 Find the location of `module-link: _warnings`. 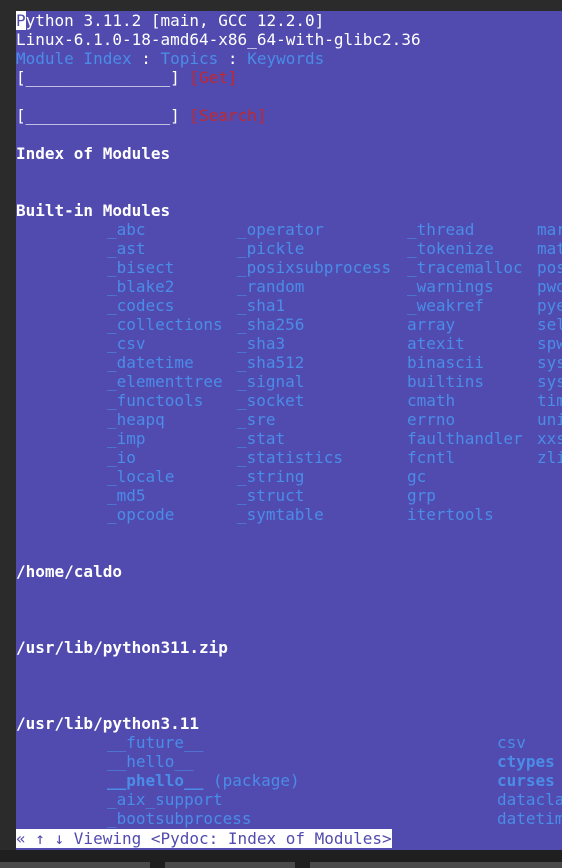

module-link: _warnings is located at coordinates (450, 286).